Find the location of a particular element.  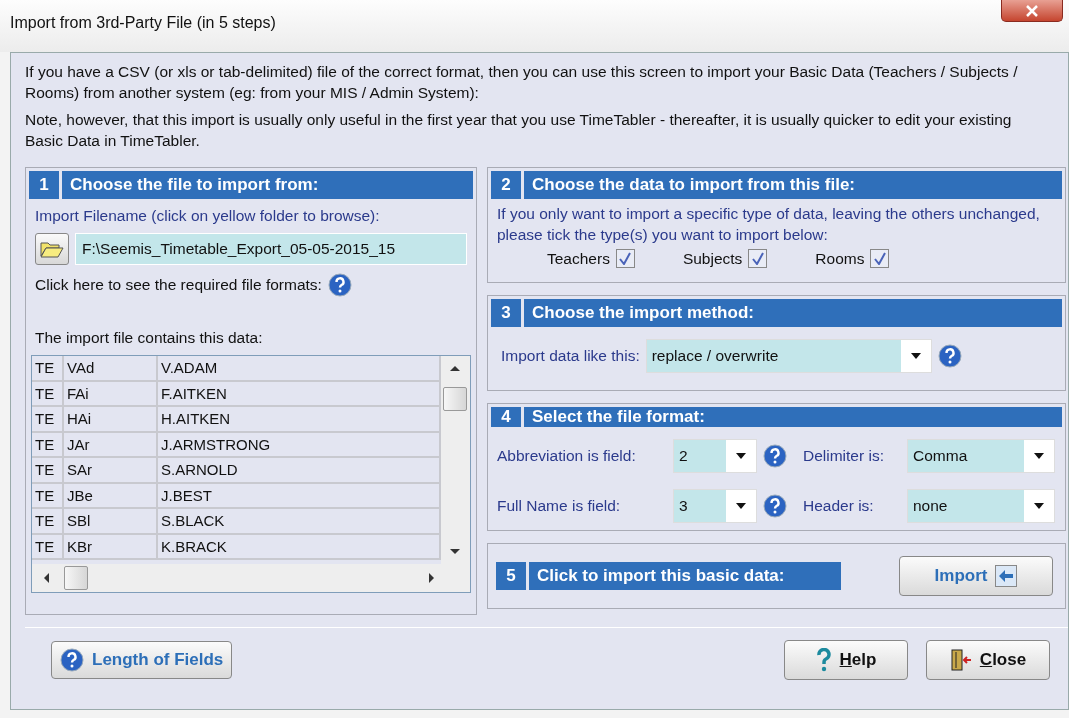

table-cell: VAd is located at coordinates (111, 368).